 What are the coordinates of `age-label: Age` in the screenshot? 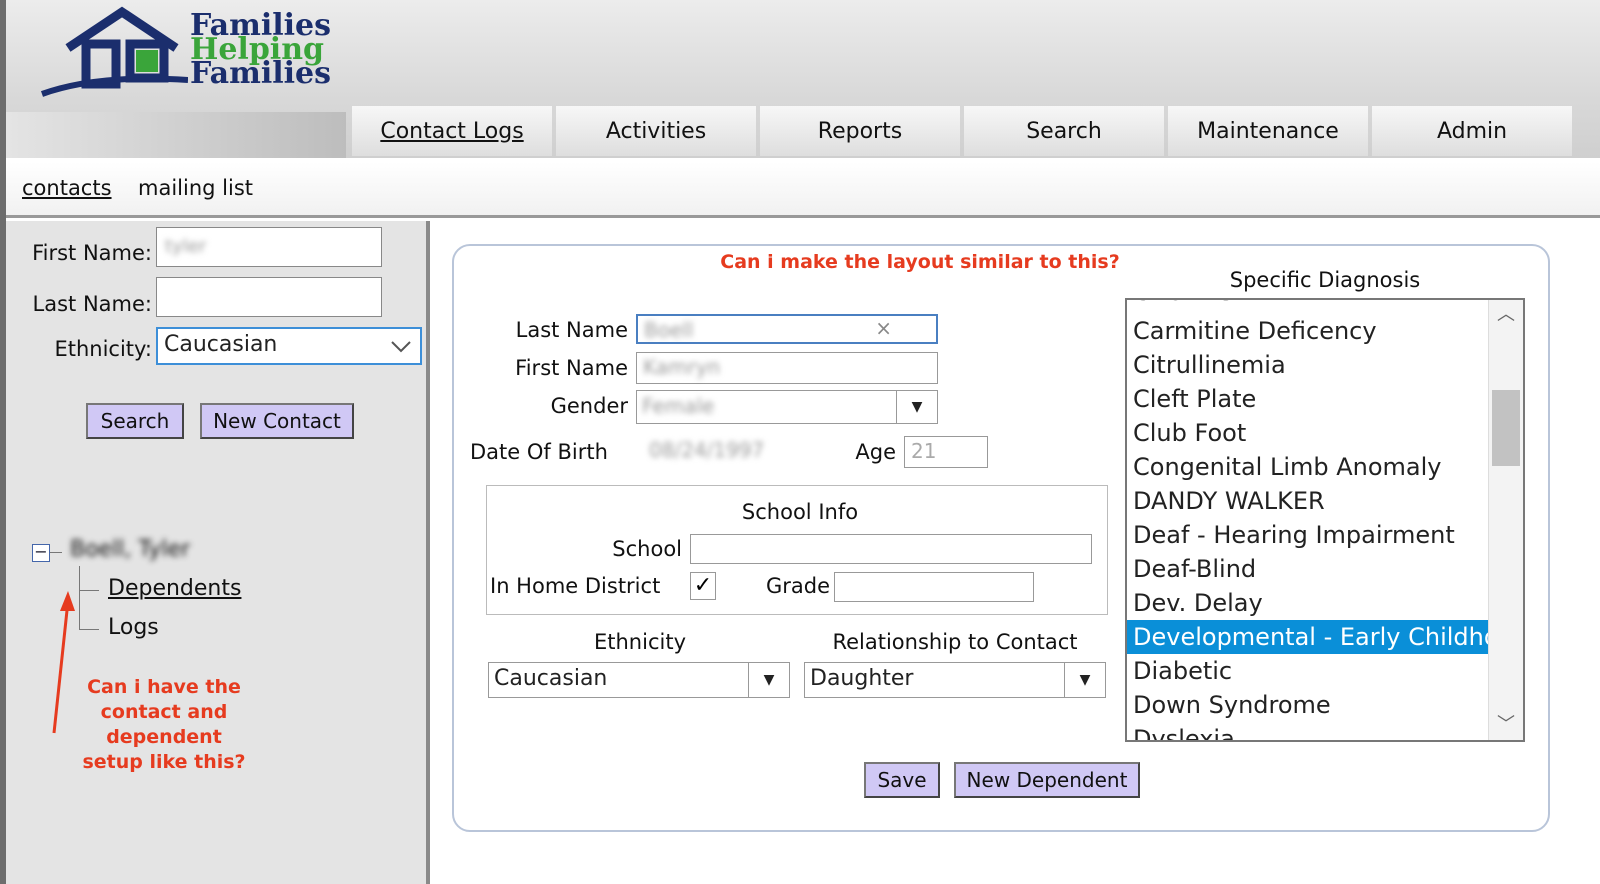 It's located at (875, 452).